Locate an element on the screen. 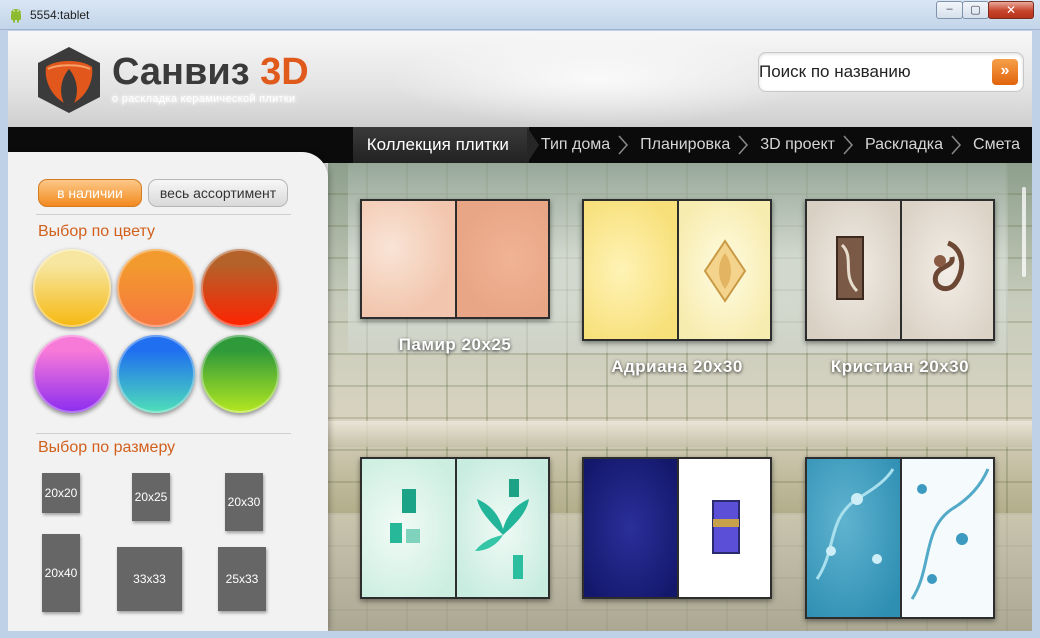  minimize-button: – is located at coordinates (949, 10).